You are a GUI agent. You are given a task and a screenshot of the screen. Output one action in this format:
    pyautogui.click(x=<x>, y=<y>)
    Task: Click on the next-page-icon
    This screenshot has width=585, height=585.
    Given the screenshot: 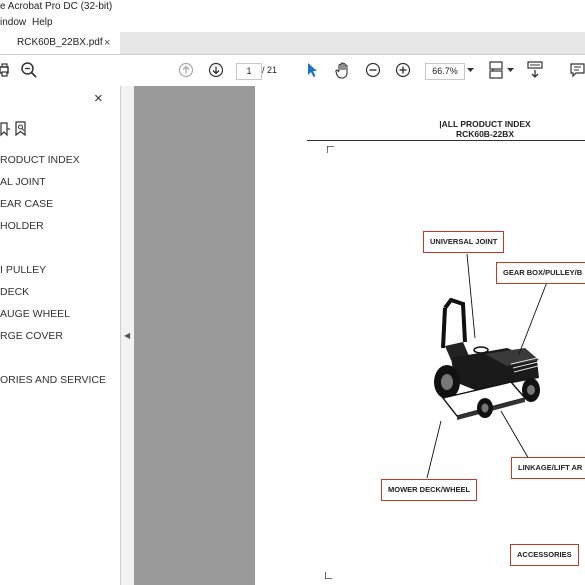 What is the action you would take?
    pyautogui.click(x=216, y=70)
    